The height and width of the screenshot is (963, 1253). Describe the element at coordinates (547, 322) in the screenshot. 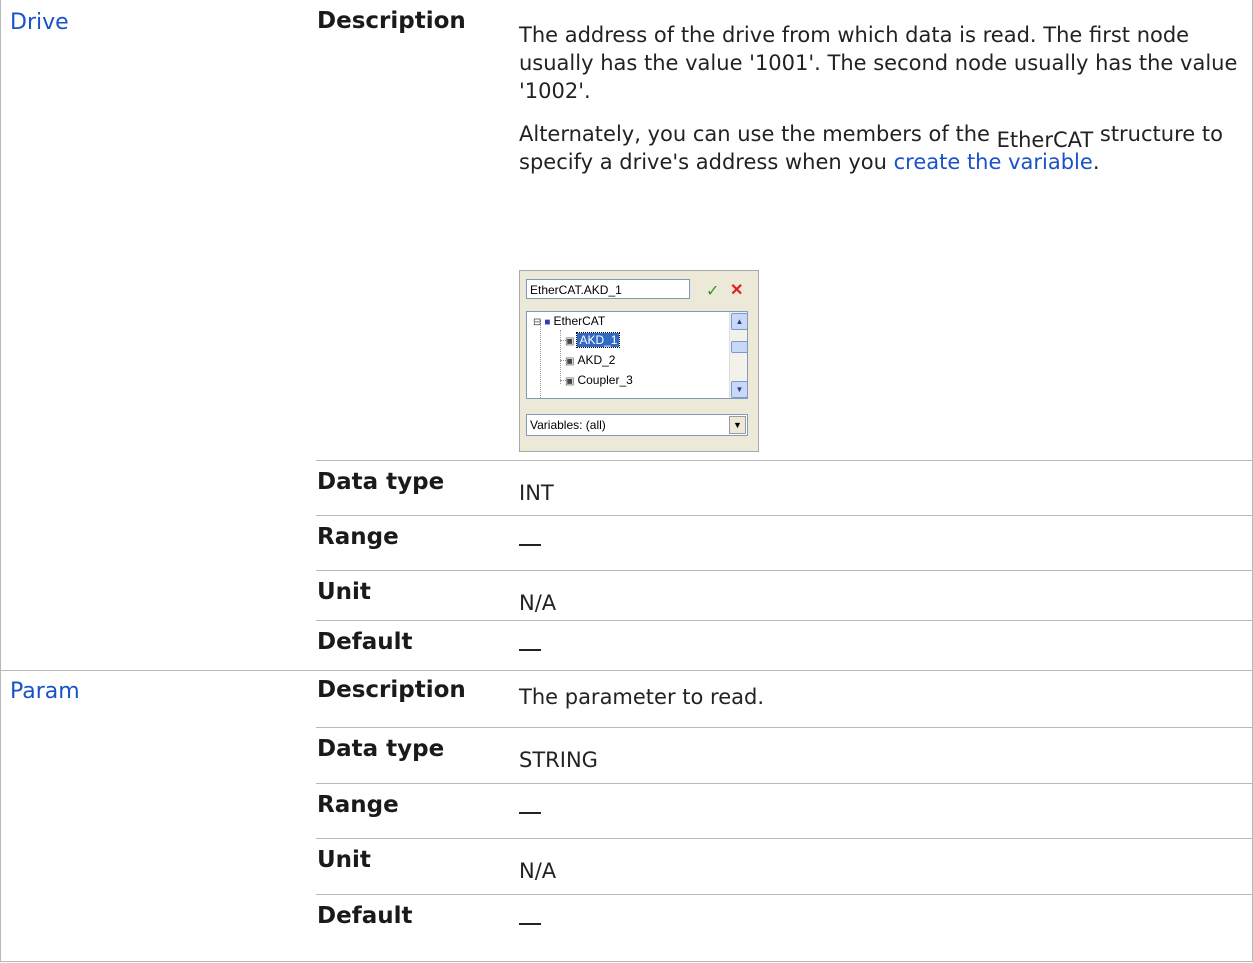

I see `folder-icon: ■` at that location.